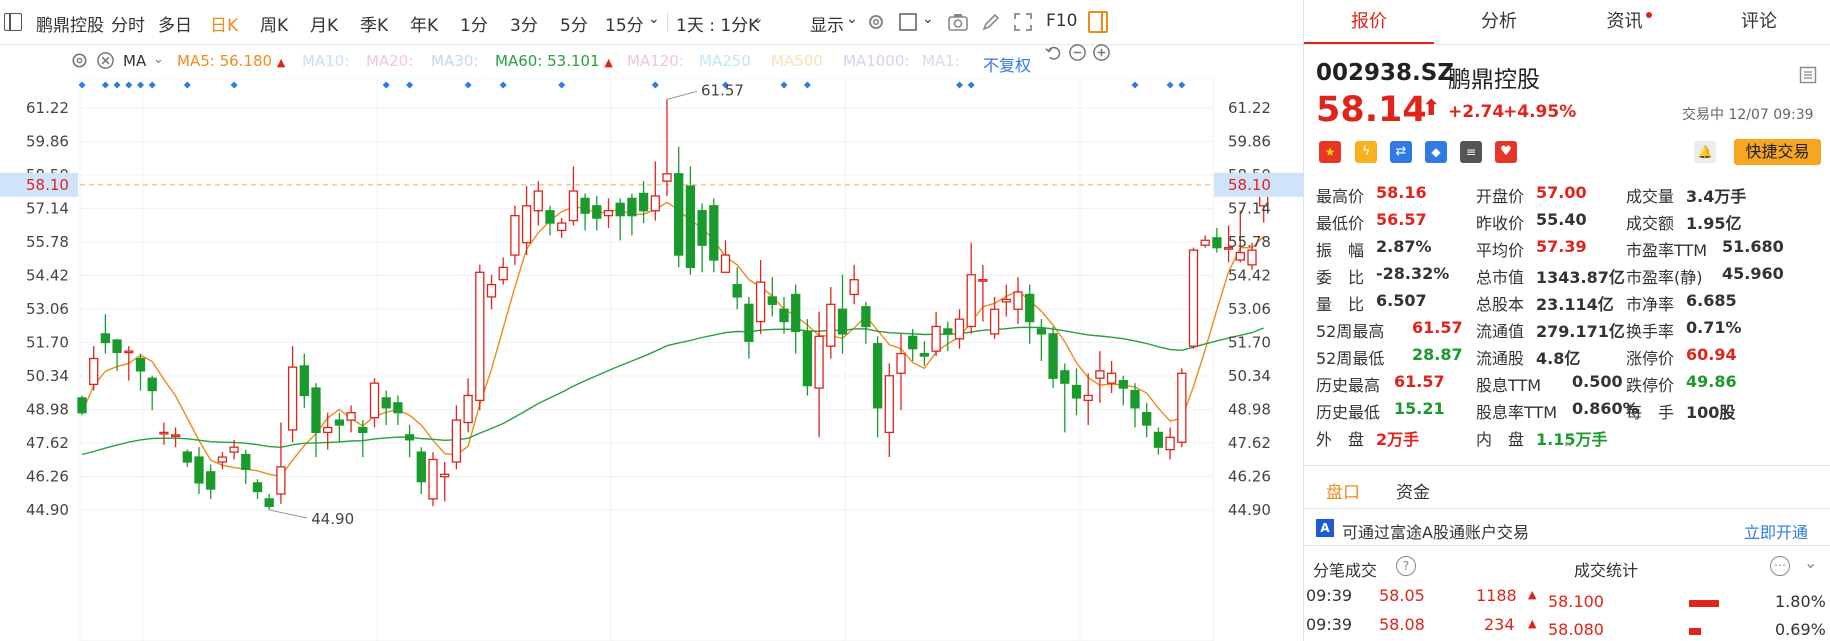 This screenshot has height=641, width=1830. What do you see at coordinates (474, 23) in the screenshot?
I see `period-tab-1min: 1分` at bounding box center [474, 23].